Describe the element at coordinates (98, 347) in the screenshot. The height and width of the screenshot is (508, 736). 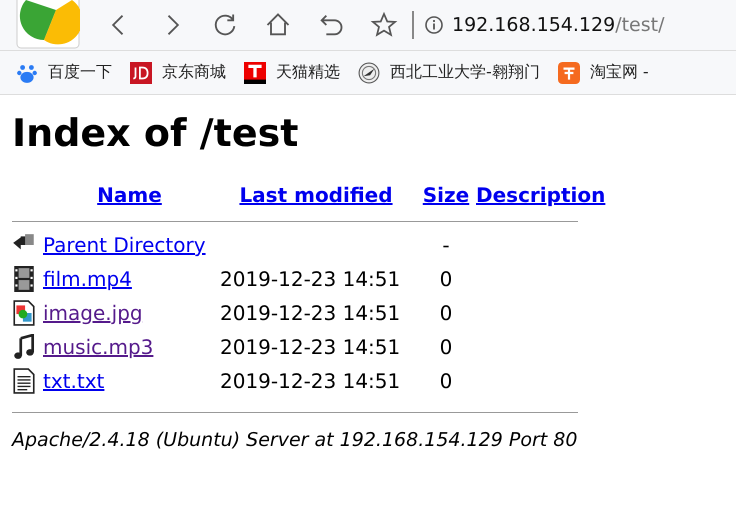
I see `file-link: music.mp3` at that location.